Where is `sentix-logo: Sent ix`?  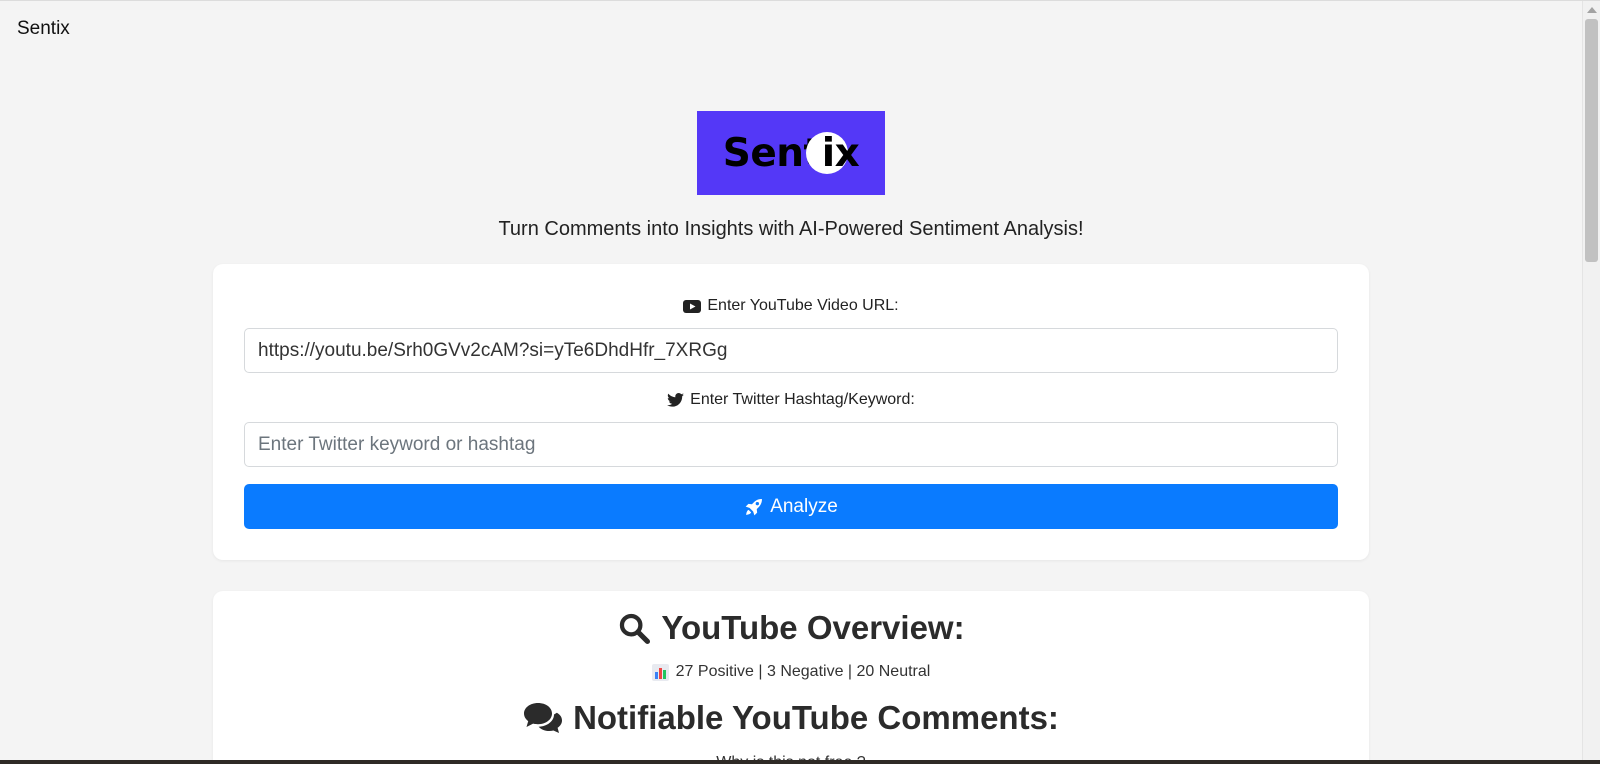
sentix-logo: Sent ix is located at coordinates (791, 153).